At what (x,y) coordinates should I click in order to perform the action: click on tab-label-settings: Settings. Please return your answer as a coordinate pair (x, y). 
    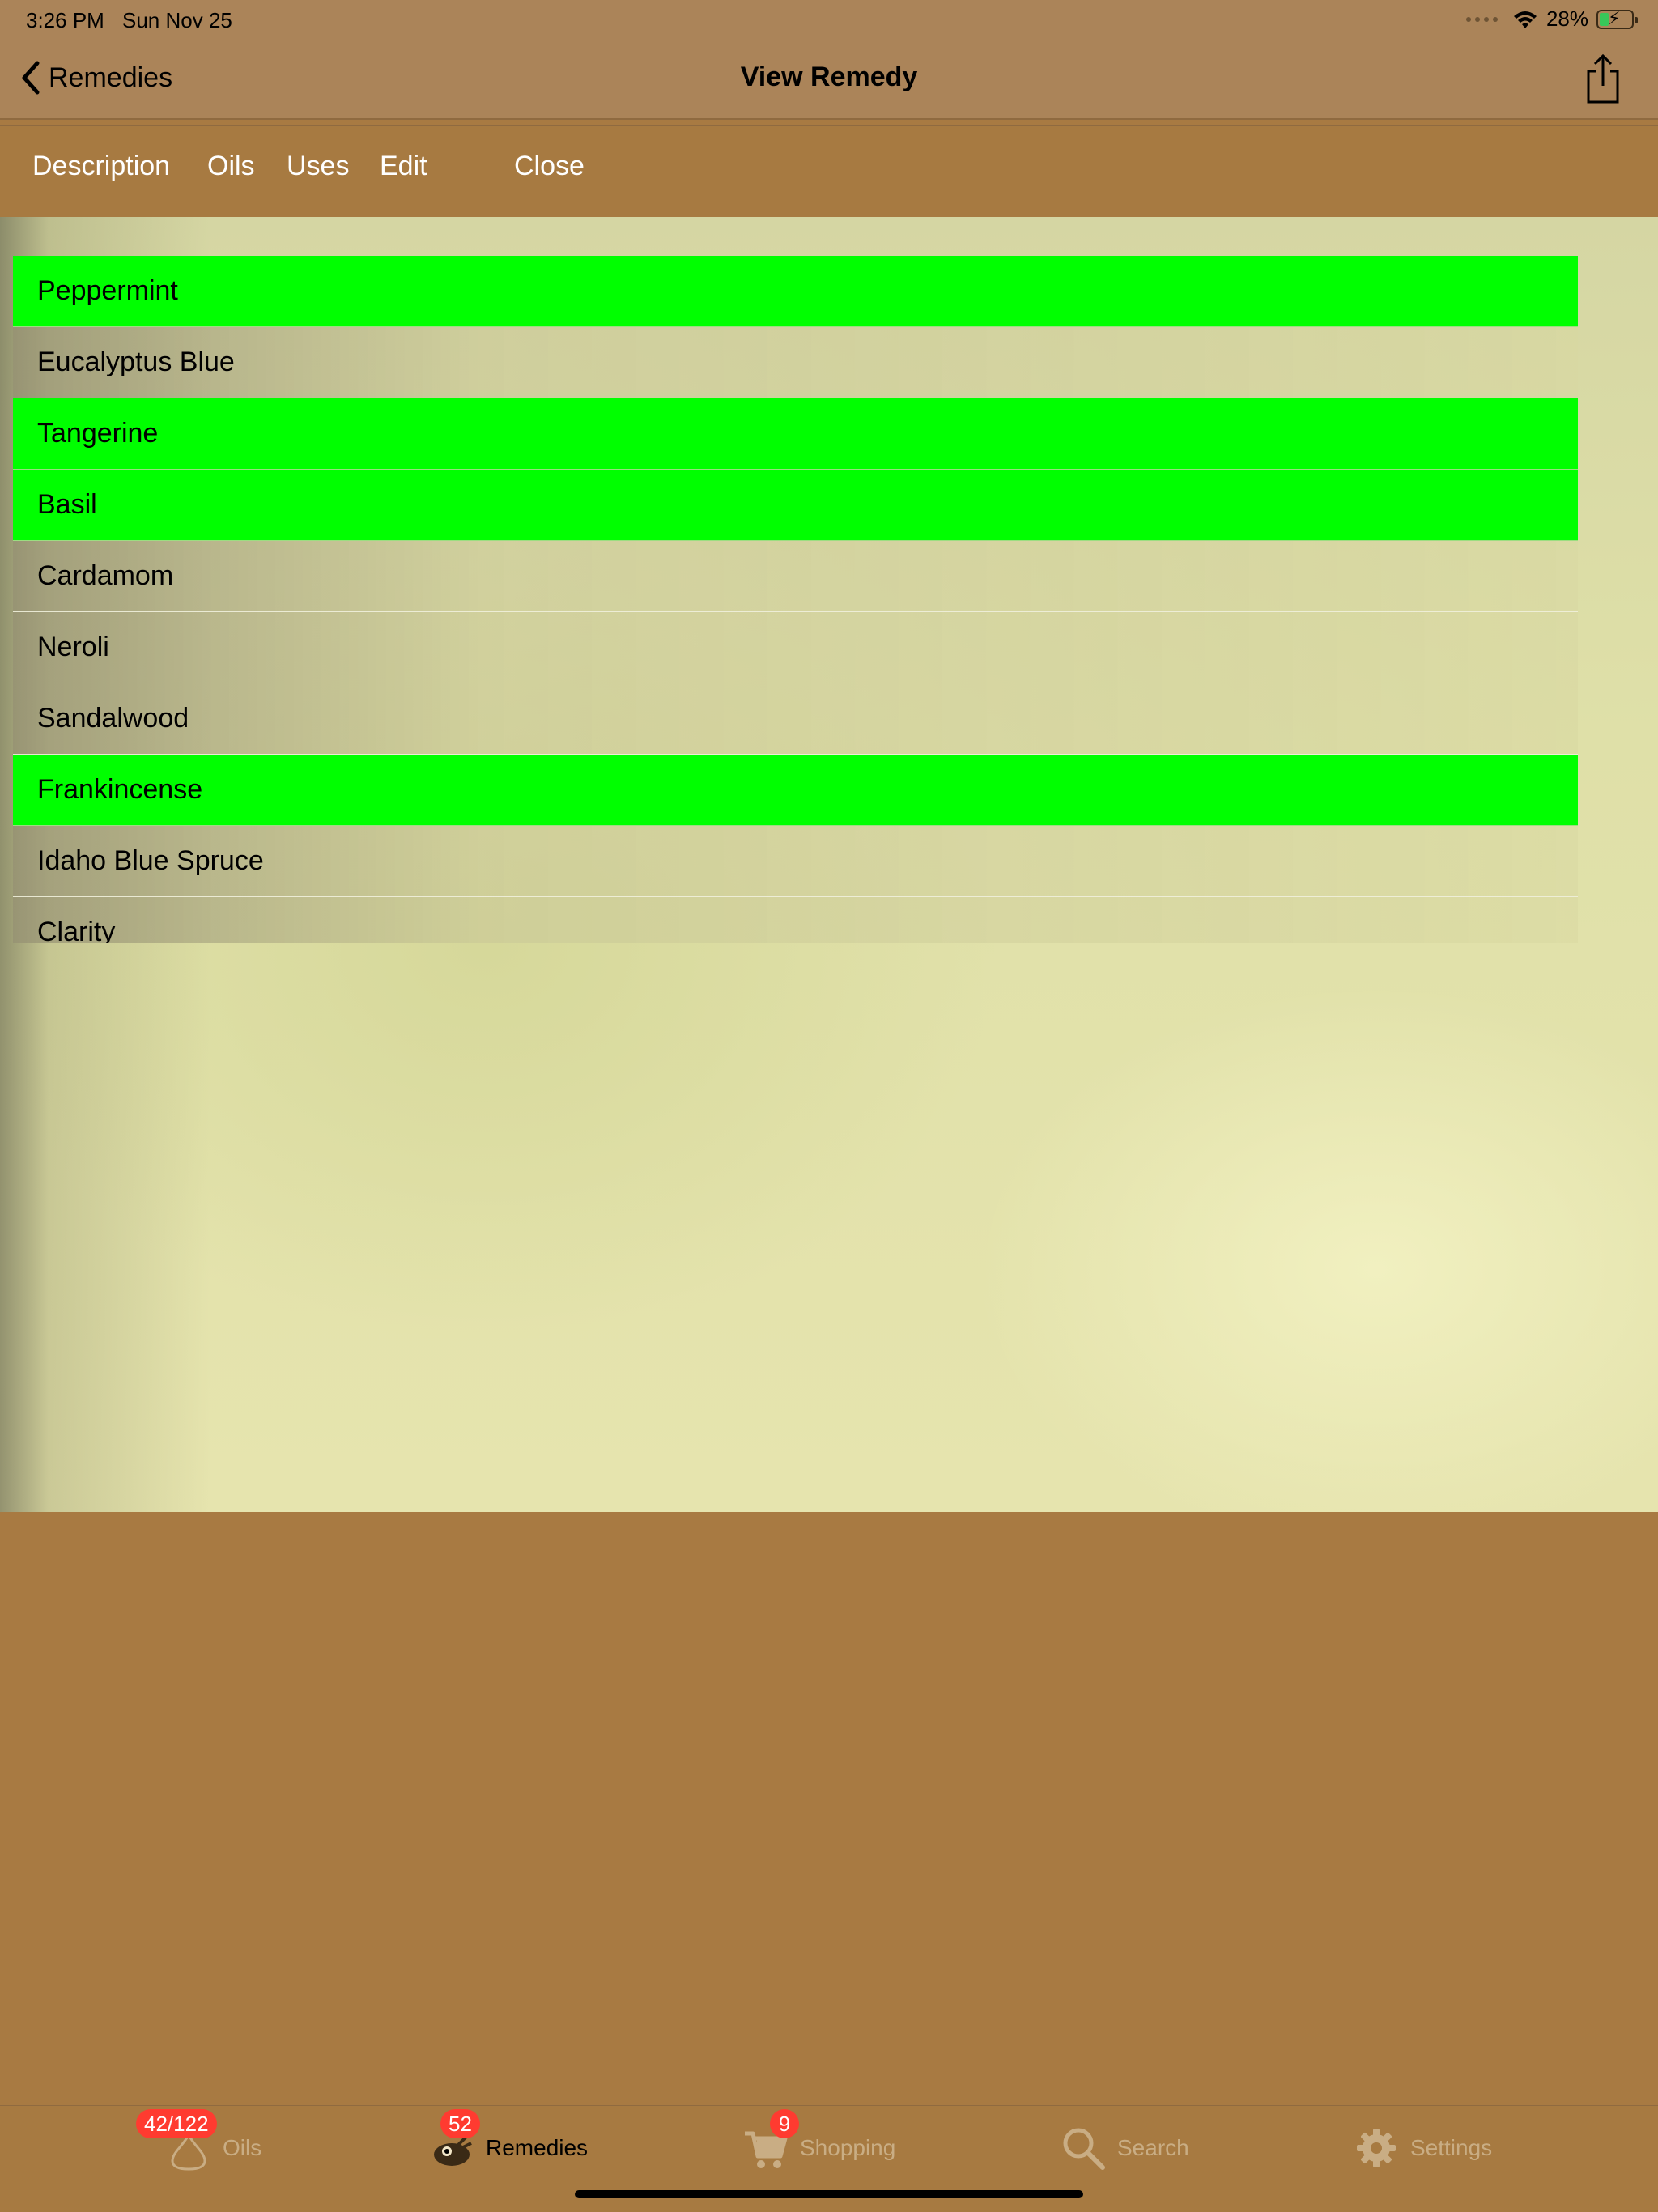
    Looking at the image, I should click on (1451, 2148).